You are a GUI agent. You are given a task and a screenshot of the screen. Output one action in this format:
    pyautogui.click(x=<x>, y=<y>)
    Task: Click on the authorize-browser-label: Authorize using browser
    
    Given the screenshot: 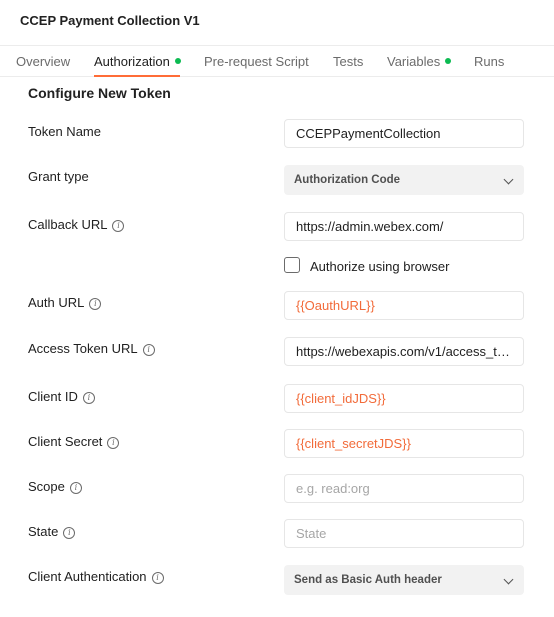 What is the action you would take?
    pyautogui.click(x=380, y=266)
    